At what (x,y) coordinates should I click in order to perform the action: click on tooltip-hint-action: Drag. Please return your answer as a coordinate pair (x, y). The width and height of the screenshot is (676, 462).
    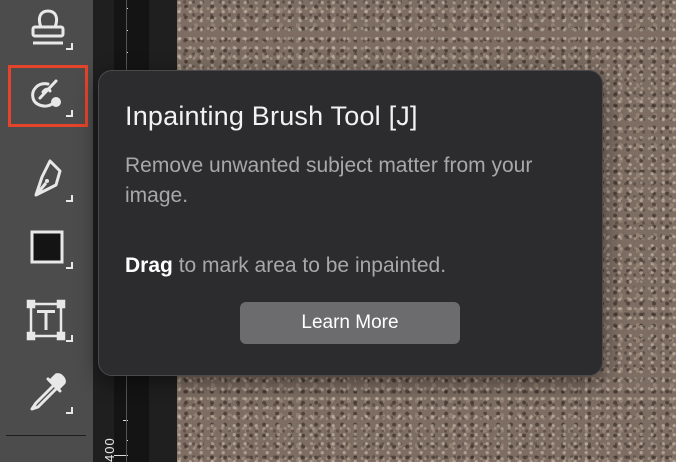
    Looking at the image, I should click on (149, 265).